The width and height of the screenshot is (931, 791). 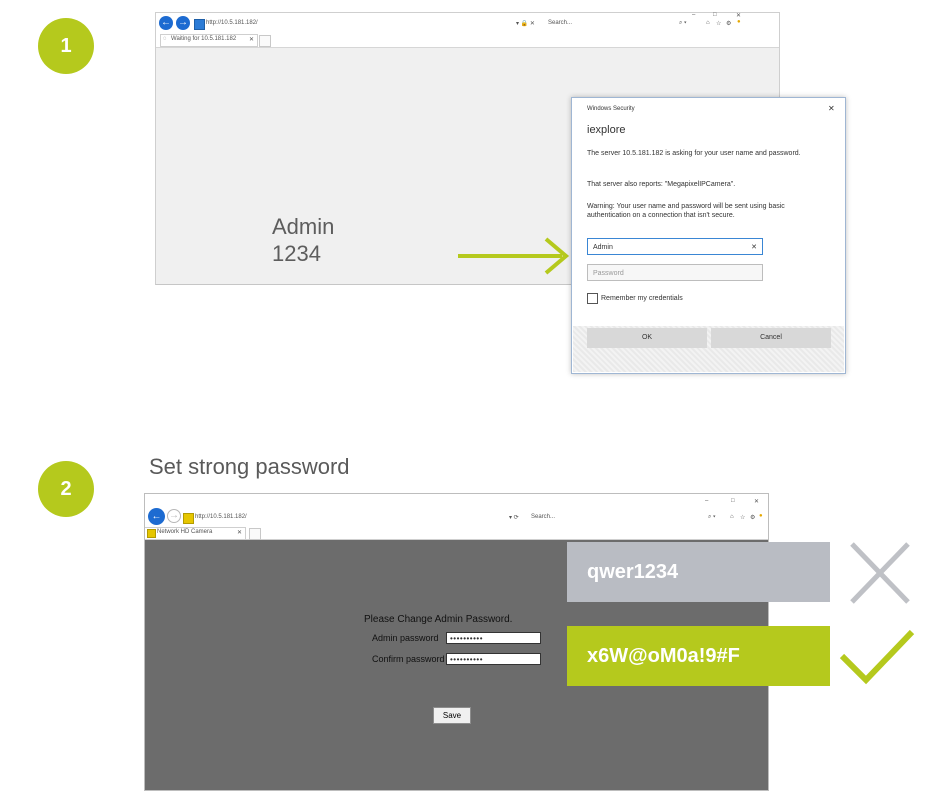 I want to click on default-credentials: Admin 1234, so click(x=303, y=240).